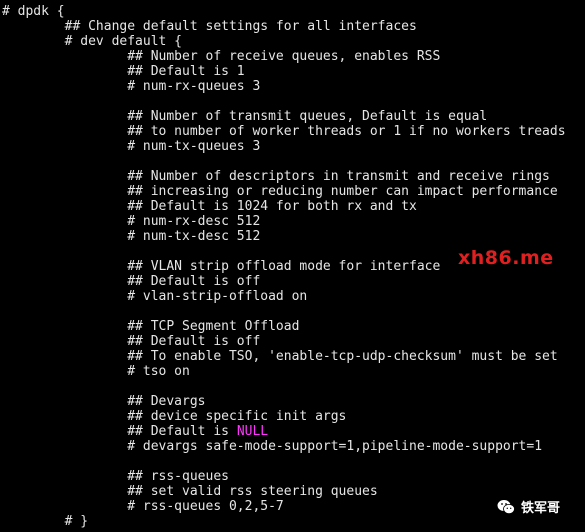 The image size is (585, 532). What do you see at coordinates (506, 258) in the screenshot?
I see `watermark-text: xh86.me` at bounding box center [506, 258].